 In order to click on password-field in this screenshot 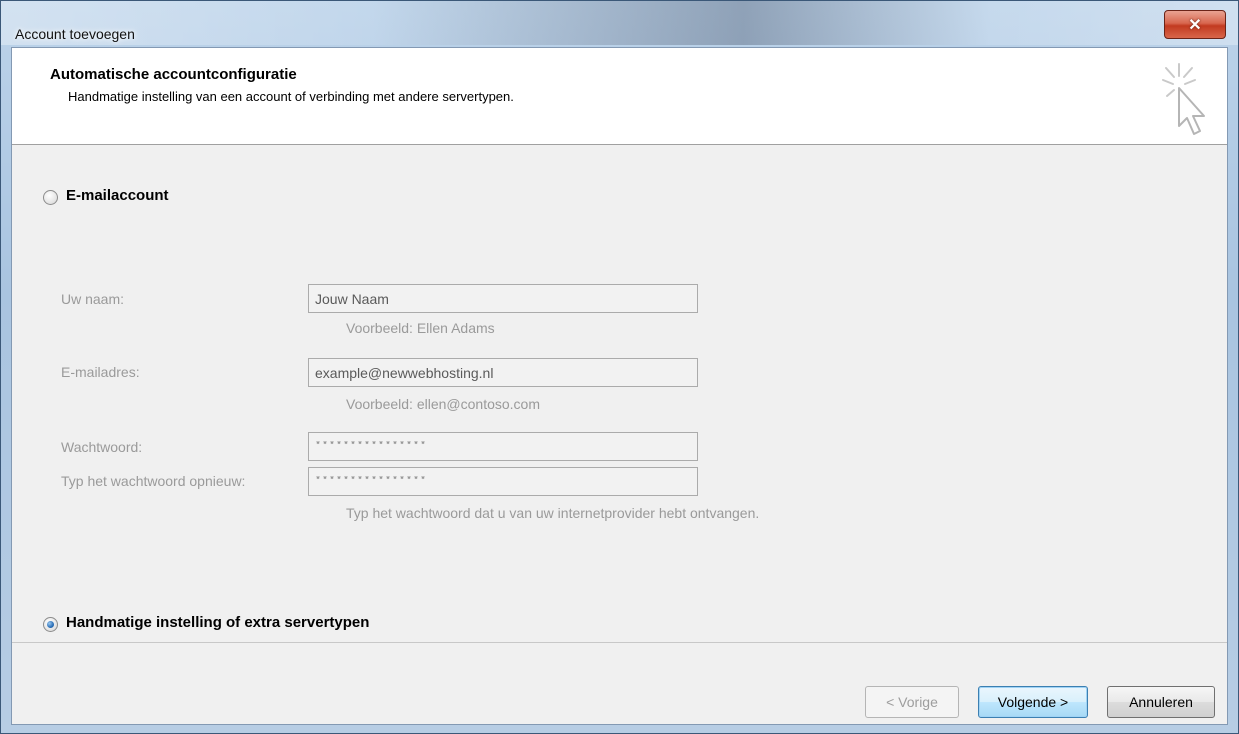, I will do `click(503, 446)`.